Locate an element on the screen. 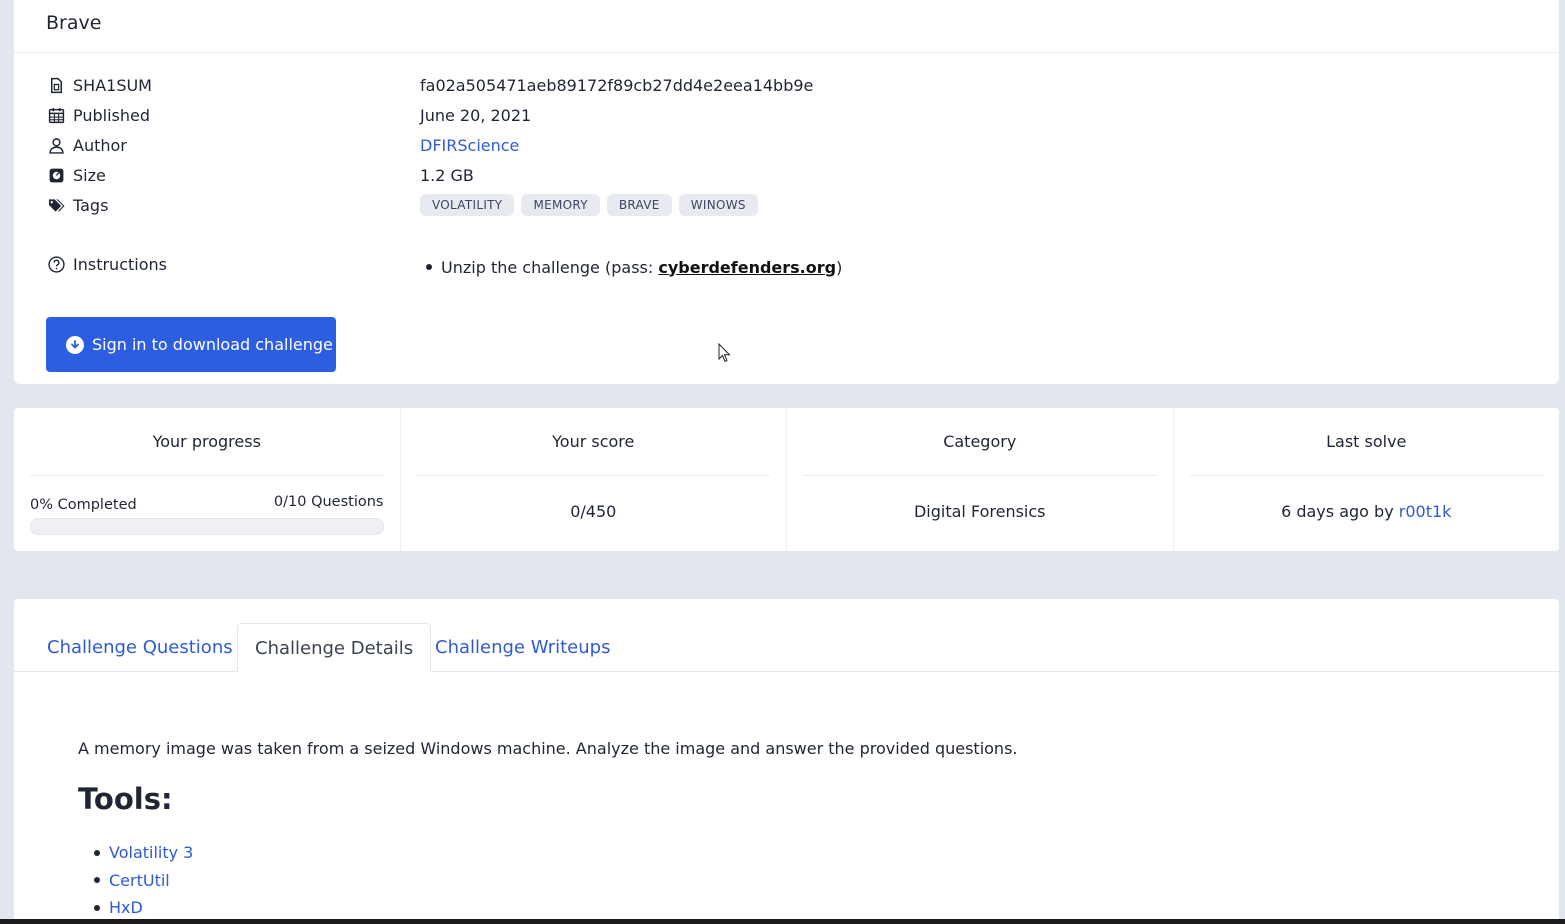 This screenshot has width=1565, height=924. progress-bar is located at coordinates (207, 526).